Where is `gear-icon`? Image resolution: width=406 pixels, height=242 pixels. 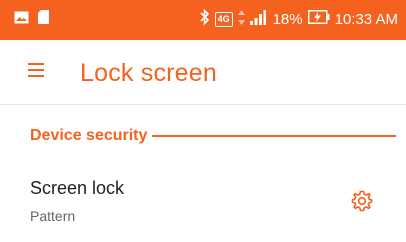 gear-icon is located at coordinates (362, 203).